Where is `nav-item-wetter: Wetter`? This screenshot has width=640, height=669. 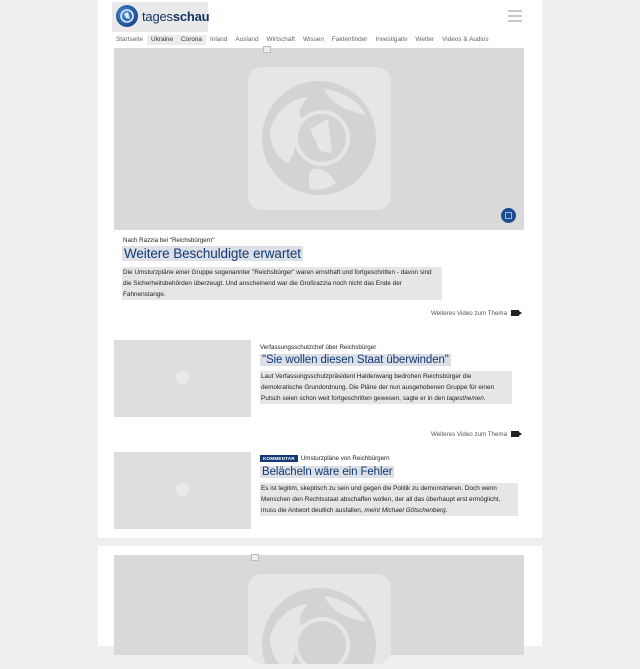
nav-item-wetter: Wetter is located at coordinates (424, 40).